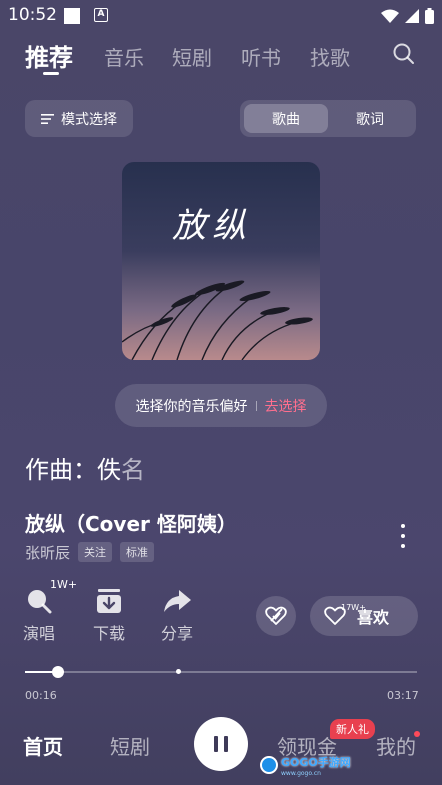 The image size is (442, 785). I want to click on quality-tag: 标准, so click(137, 552).